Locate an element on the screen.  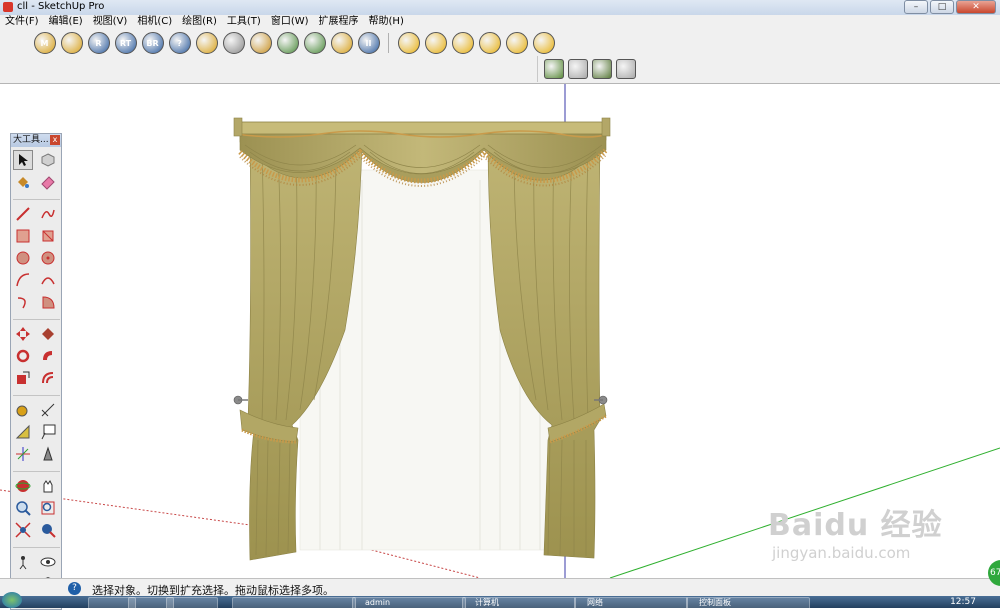
plugin-button-1: M is located at coordinates (44, 43).